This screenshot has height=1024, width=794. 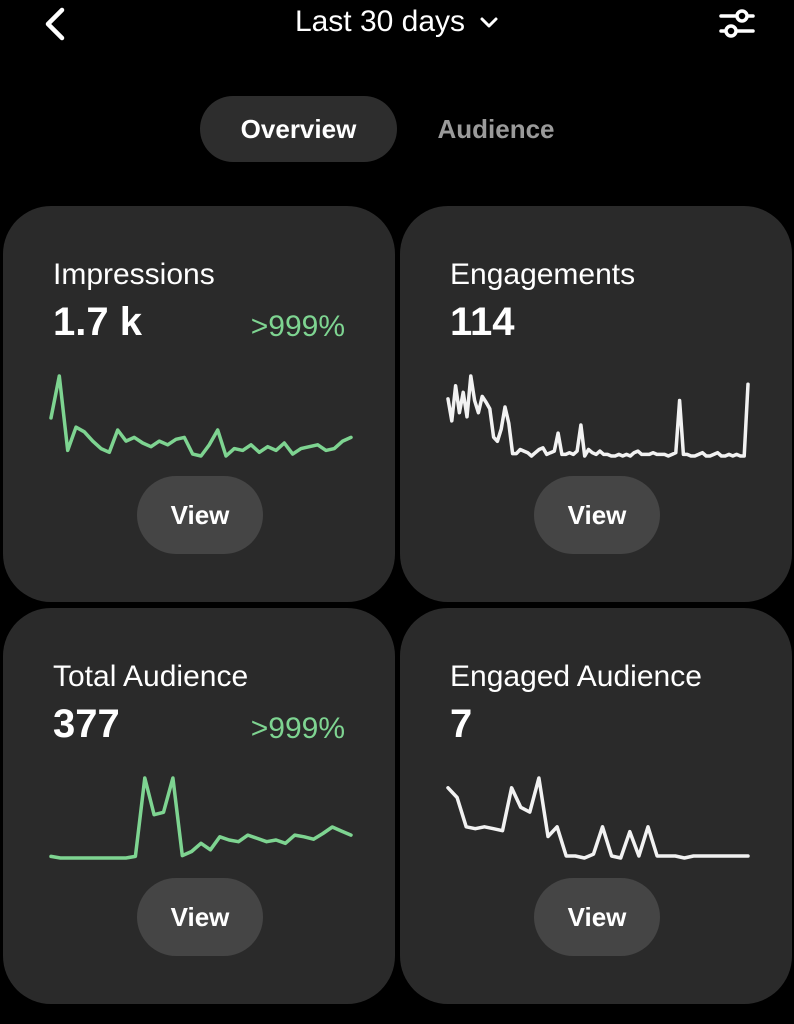 I want to click on chevron-down-icon, so click(x=489, y=22).